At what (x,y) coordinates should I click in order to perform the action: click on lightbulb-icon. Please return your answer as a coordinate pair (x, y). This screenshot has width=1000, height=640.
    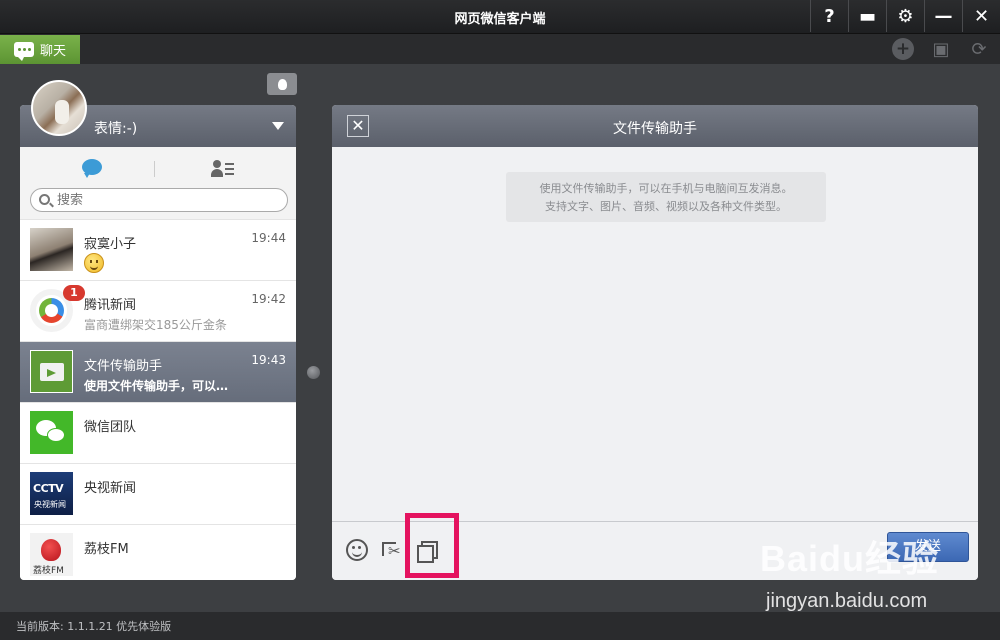
    Looking at the image, I should click on (282, 84).